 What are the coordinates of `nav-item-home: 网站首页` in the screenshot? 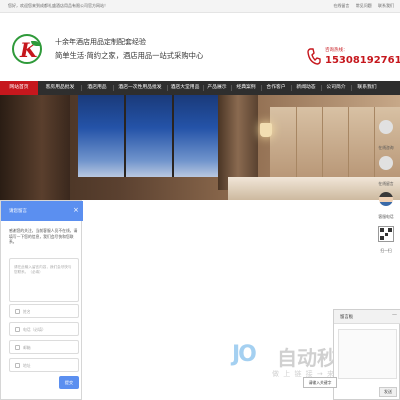 It's located at (19, 88).